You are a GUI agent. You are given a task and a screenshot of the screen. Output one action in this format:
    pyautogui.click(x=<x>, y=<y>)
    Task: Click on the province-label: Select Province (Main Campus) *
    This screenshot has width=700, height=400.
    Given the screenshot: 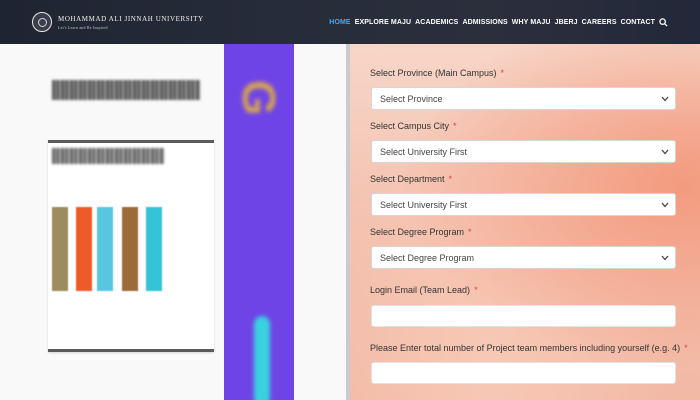 What is the action you would take?
    pyautogui.click(x=437, y=73)
    